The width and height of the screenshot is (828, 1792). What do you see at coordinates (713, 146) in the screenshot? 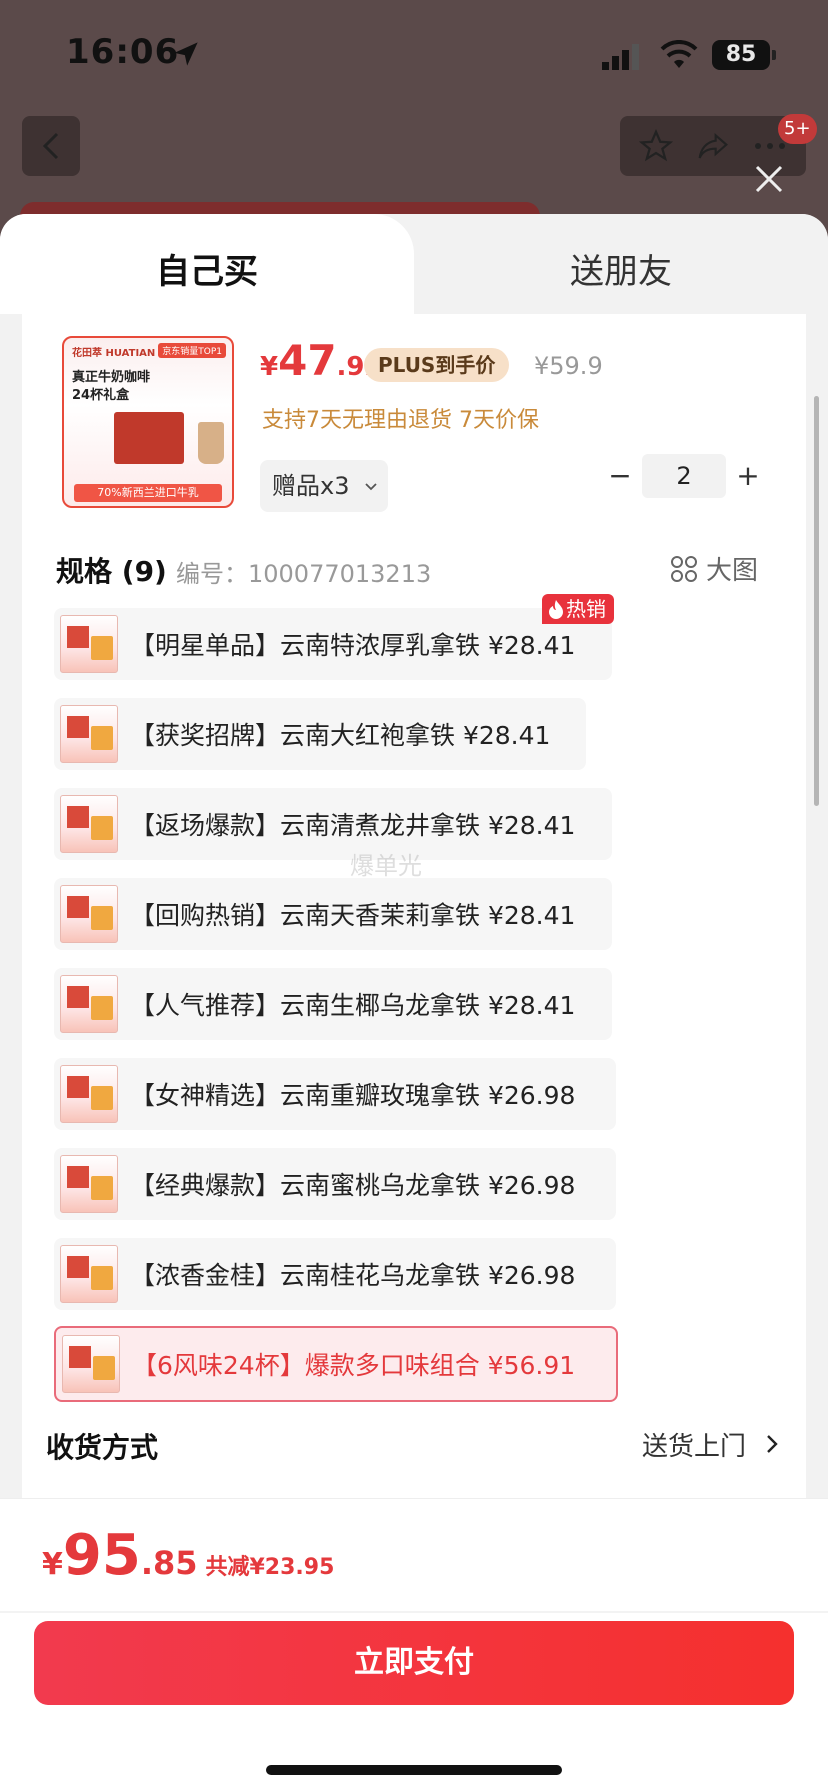
I see `share-icon` at bounding box center [713, 146].